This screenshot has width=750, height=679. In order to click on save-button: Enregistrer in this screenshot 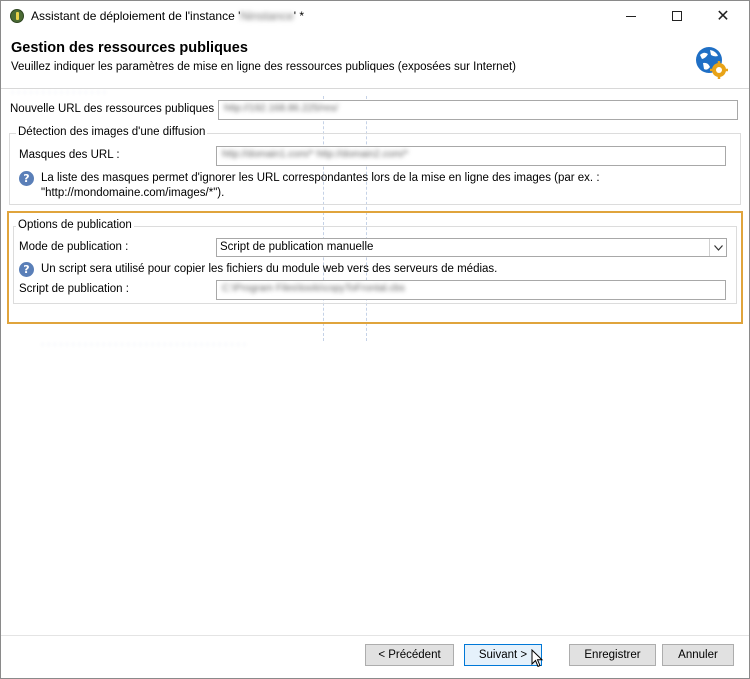, I will do `click(612, 655)`.